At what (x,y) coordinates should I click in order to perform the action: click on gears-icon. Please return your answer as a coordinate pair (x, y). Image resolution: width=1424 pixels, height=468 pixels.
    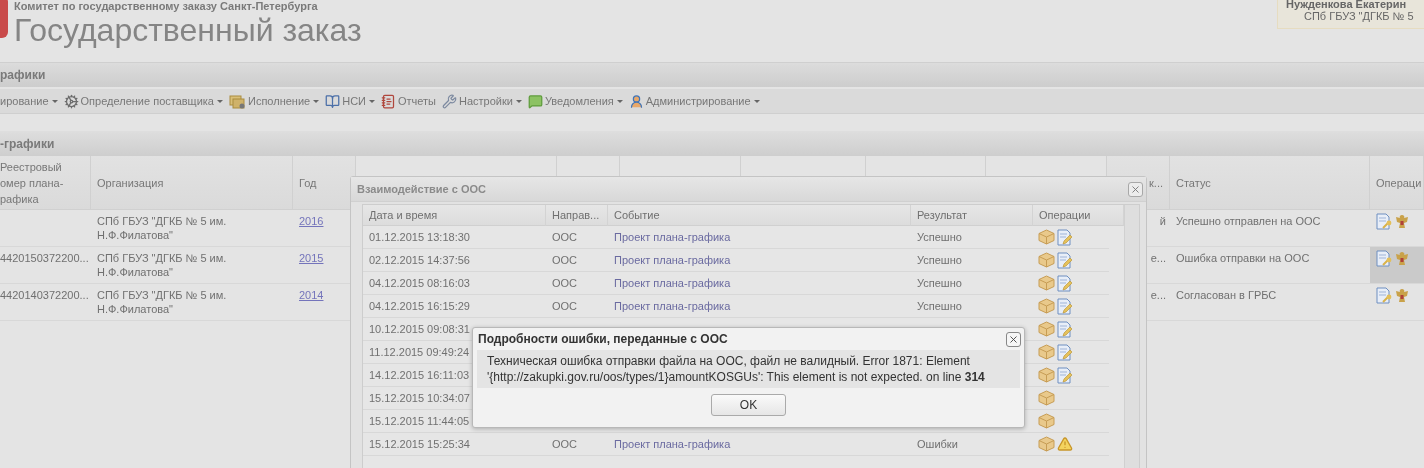
    Looking at the image, I should click on (71, 101).